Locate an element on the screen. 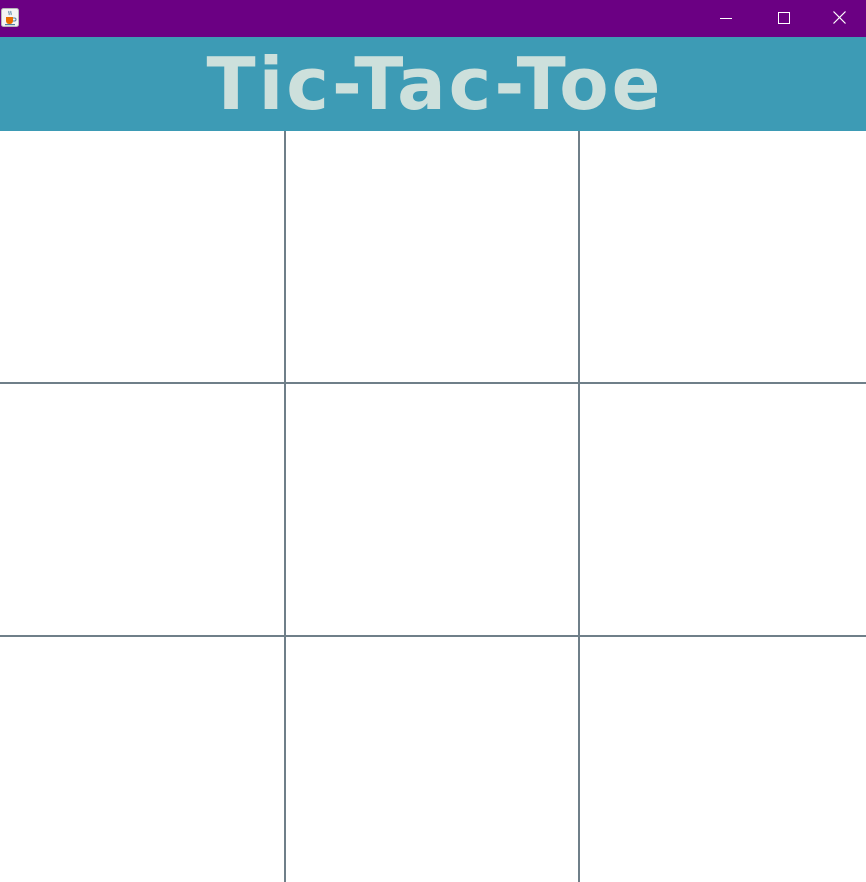  game-title: Tic-Tac-Toe is located at coordinates (435, 84).